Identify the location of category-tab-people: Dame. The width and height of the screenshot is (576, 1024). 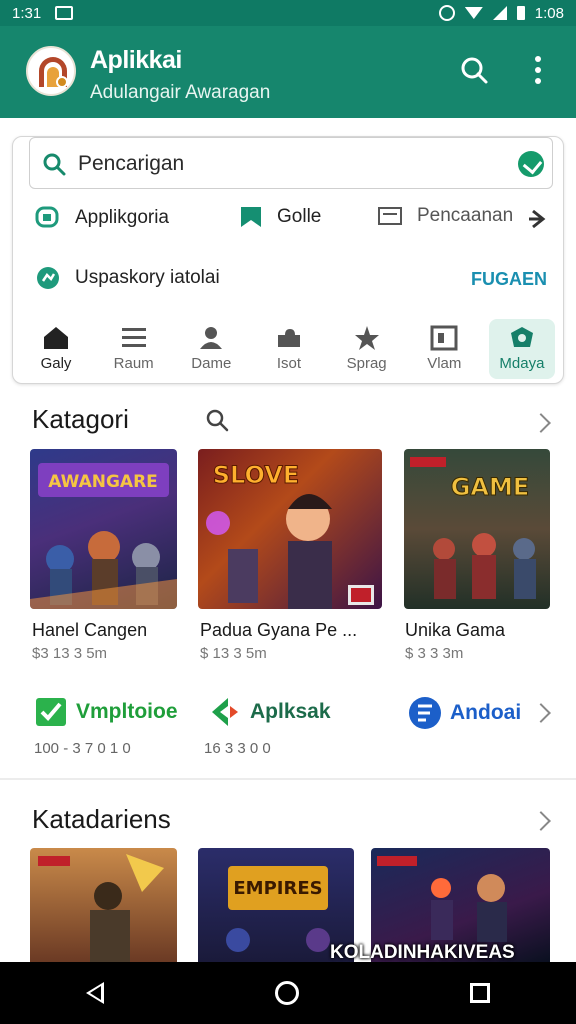
(211, 349).